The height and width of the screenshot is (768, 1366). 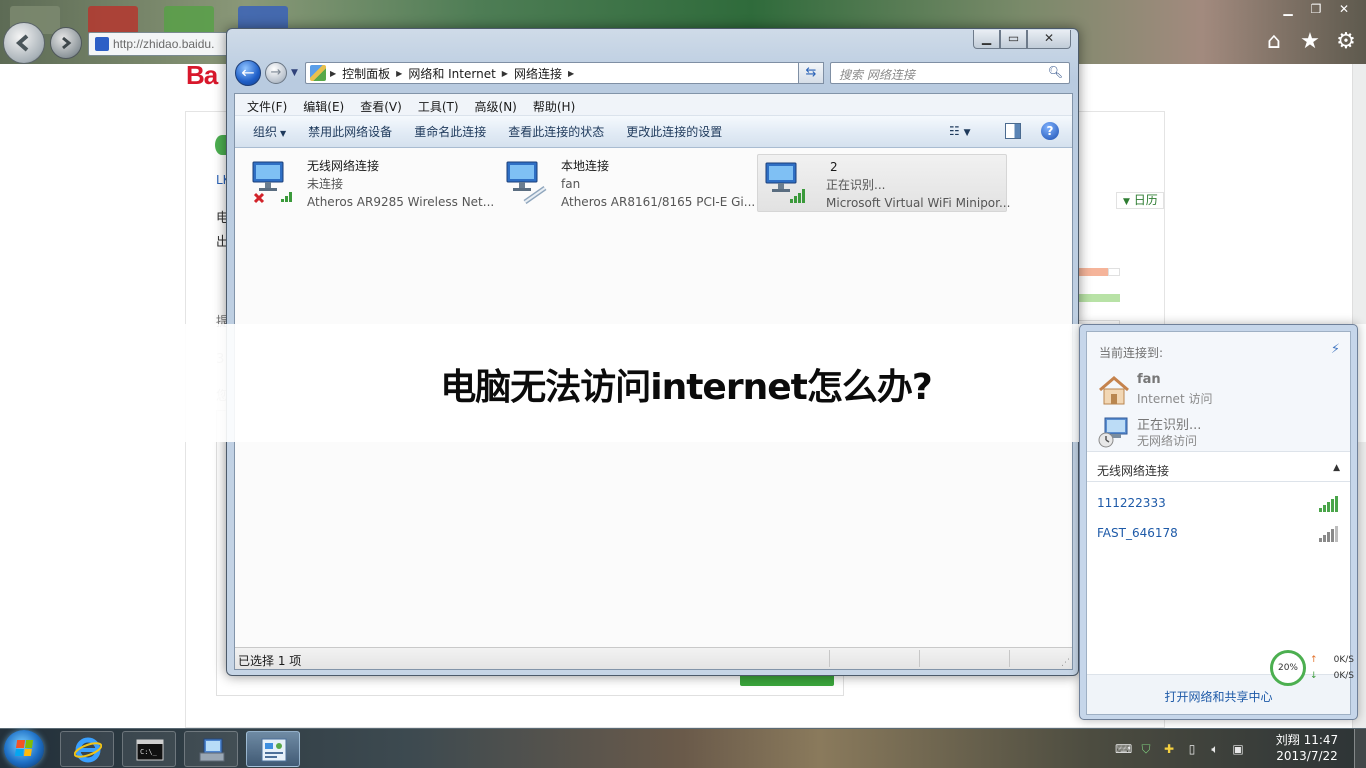 What do you see at coordinates (325, 184) in the screenshot?
I see `connection-status: 未连接` at bounding box center [325, 184].